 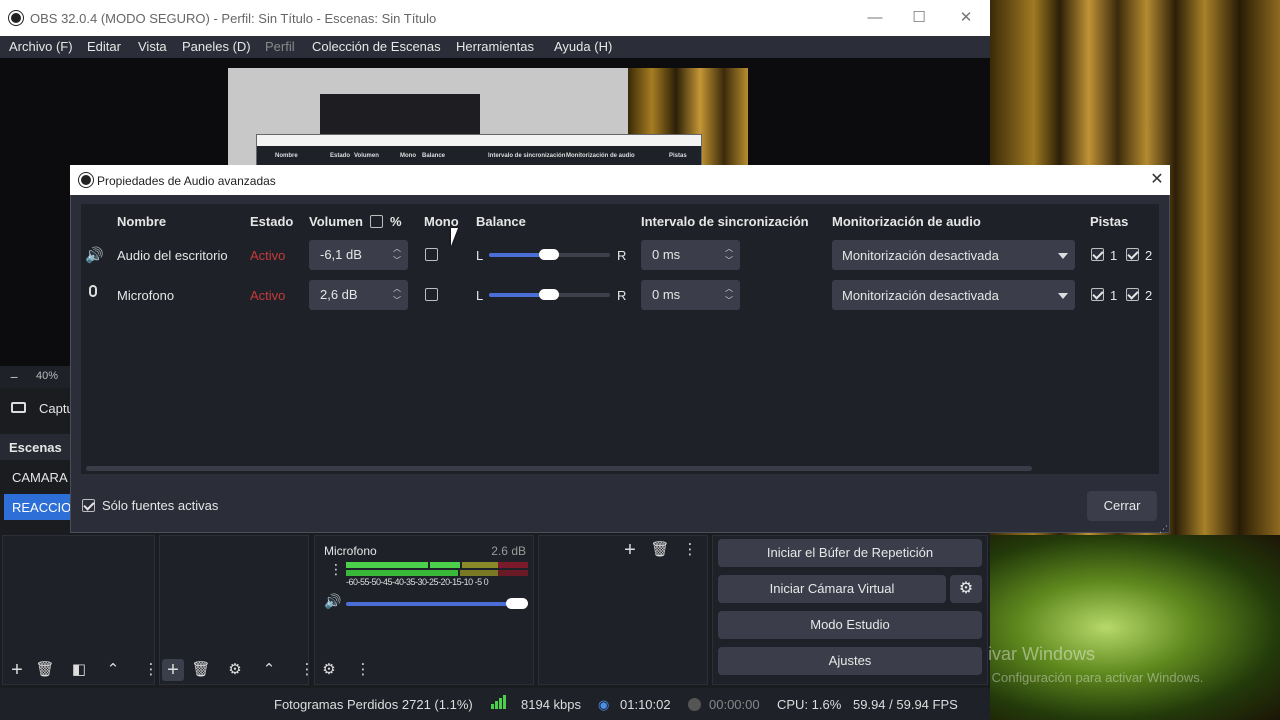 What do you see at coordinates (350, 551) in the screenshot?
I see `mixer-source-name: Microfono` at bounding box center [350, 551].